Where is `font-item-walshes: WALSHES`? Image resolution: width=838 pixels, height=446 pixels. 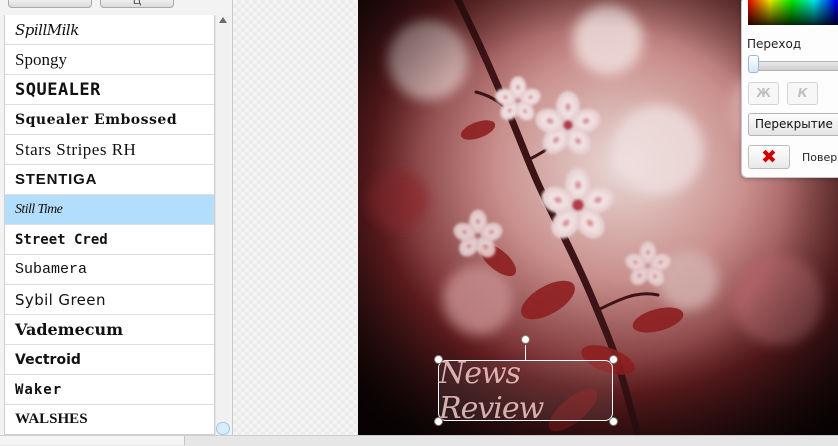
font-item-walshes: WALSHES is located at coordinates (109, 419).